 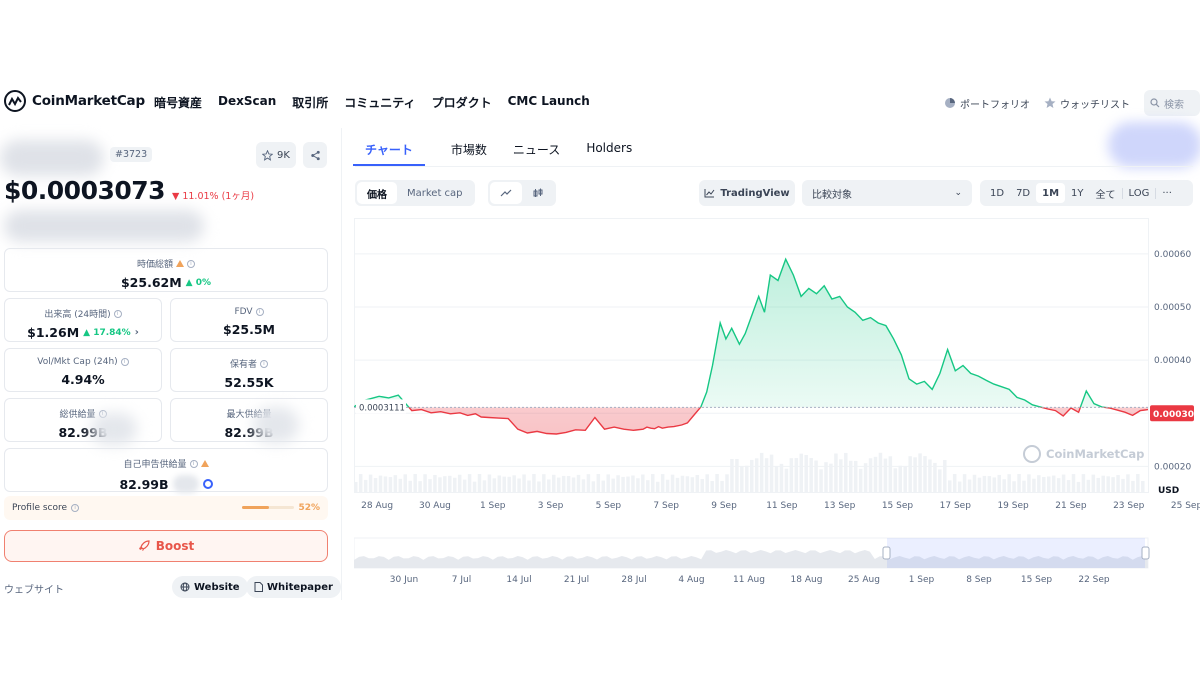 What do you see at coordinates (178, 102) in the screenshot?
I see `nav-item-crypto: 暗号資産` at bounding box center [178, 102].